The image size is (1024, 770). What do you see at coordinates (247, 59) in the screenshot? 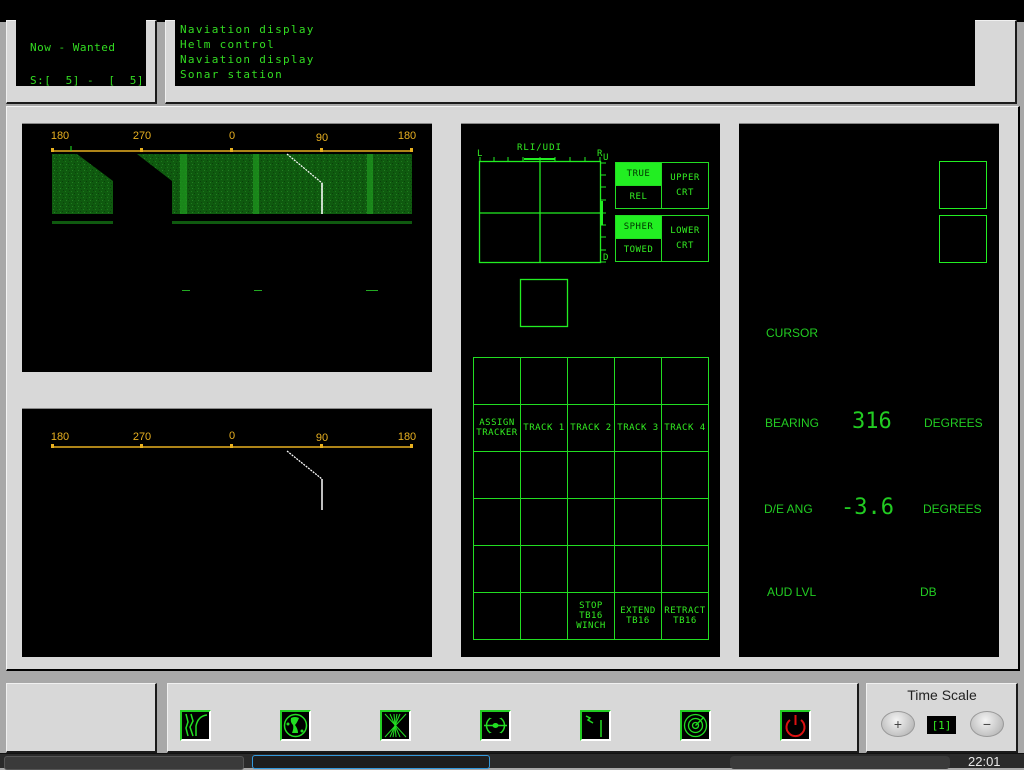
I see `log-line: Naviation display` at bounding box center [247, 59].